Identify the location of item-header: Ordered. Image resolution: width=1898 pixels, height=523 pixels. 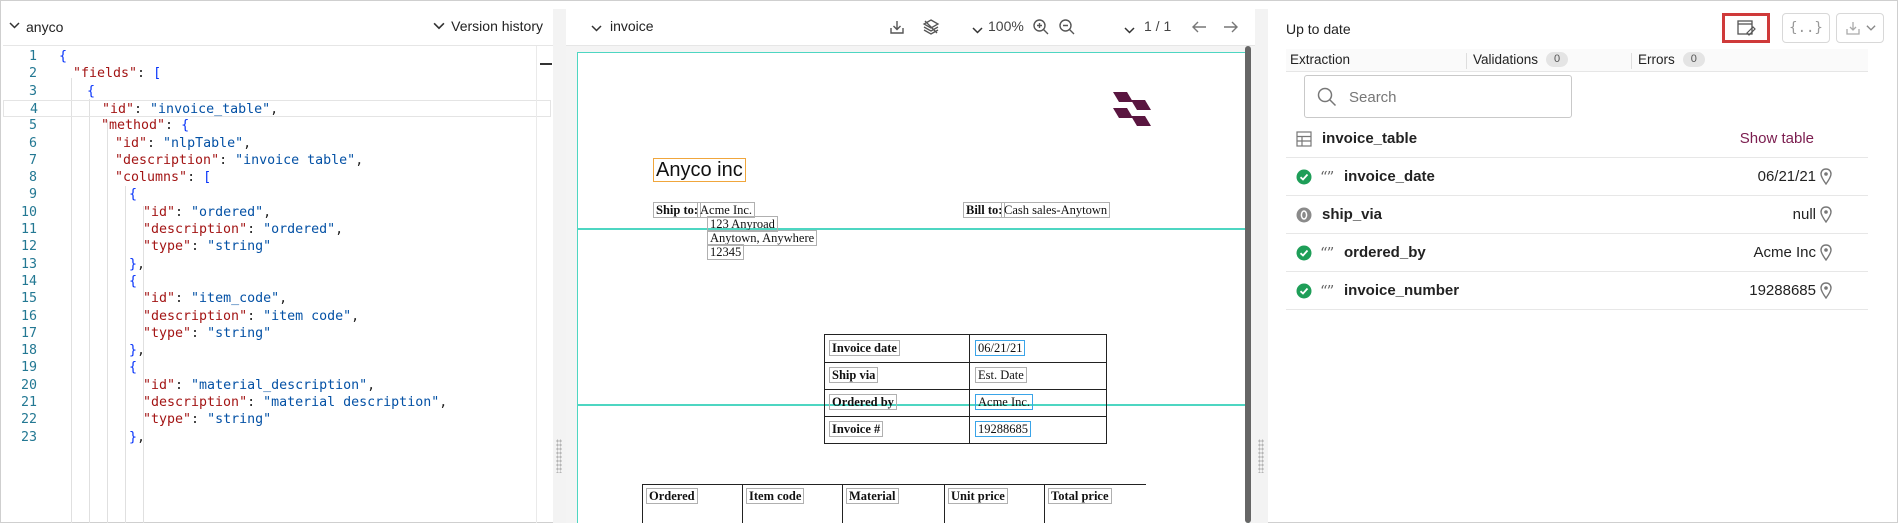
(672, 496).